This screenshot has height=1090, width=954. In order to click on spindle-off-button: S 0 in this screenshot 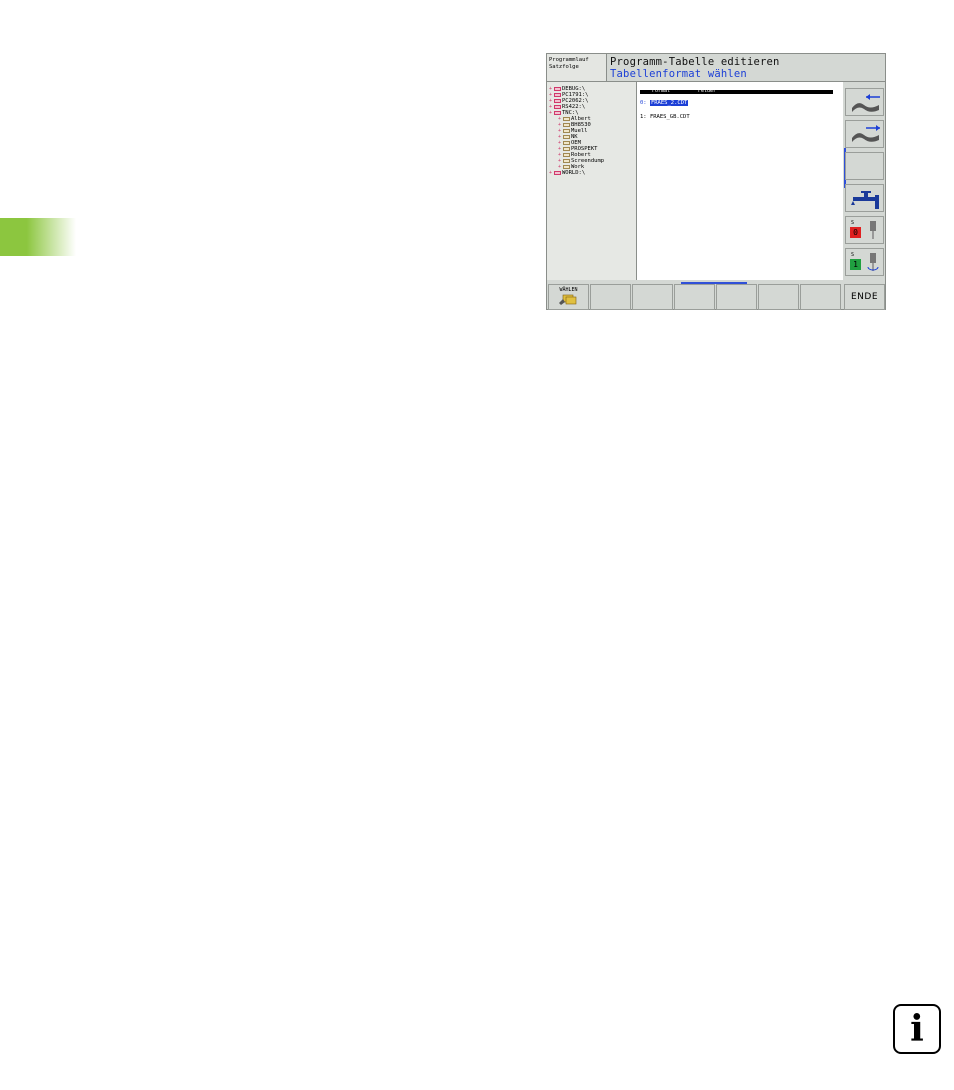, I will do `click(864, 230)`.